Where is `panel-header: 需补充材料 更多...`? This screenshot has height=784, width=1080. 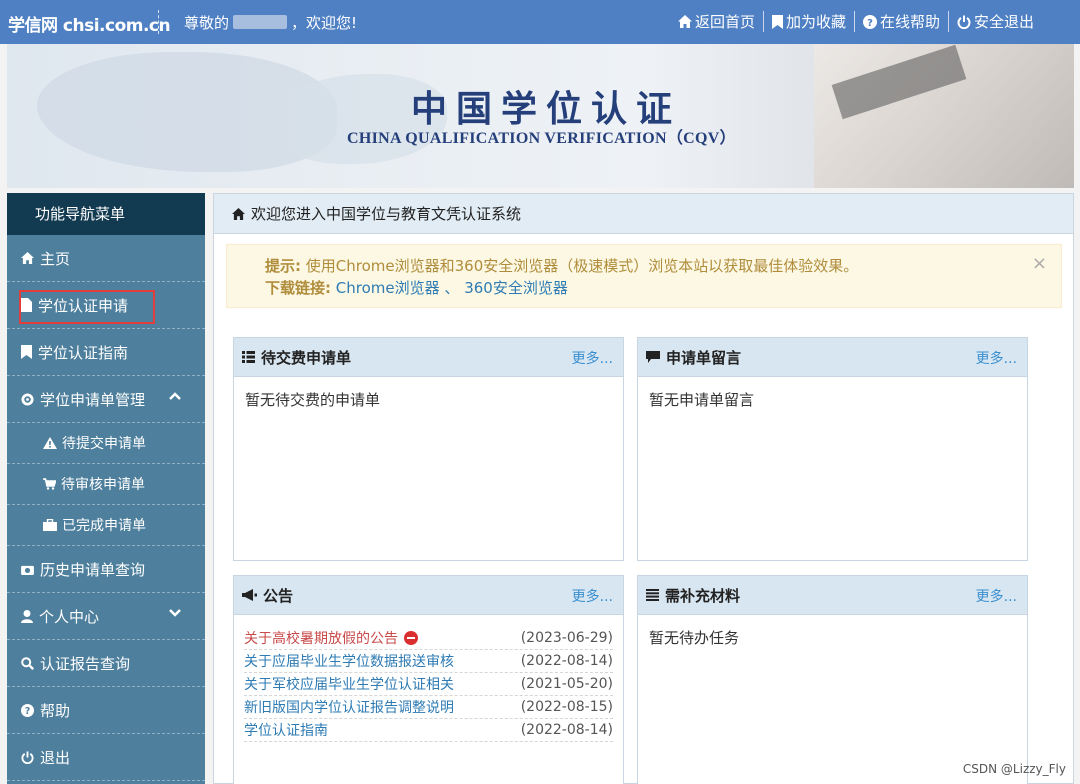 panel-header: 需补充材料 更多... is located at coordinates (832, 595).